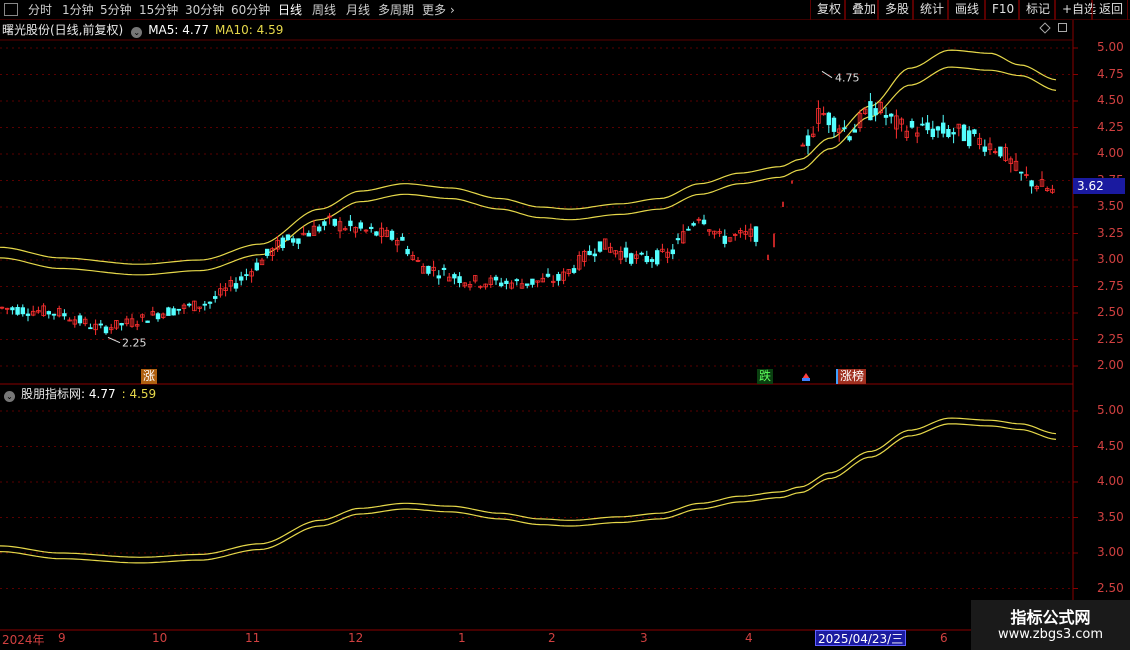  Describe the element at coordinates (250, 10) in the screenshot. I see `period-tab-5: 60分钟` at that location.